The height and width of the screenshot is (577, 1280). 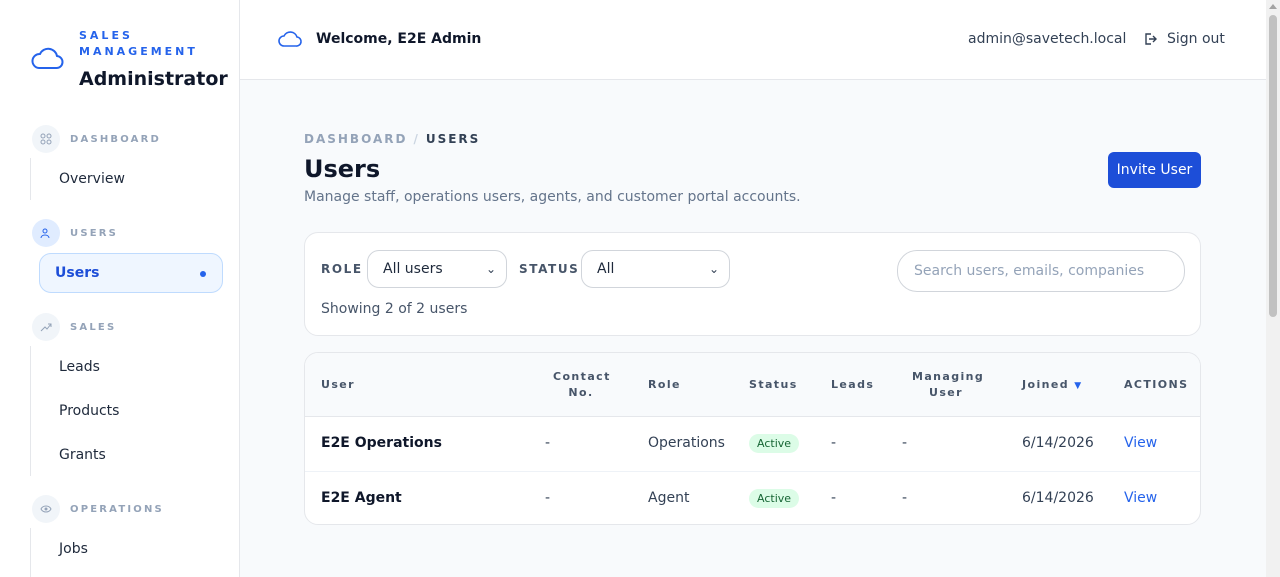 I want to click on trending-icon, so click(x=46, y=327).